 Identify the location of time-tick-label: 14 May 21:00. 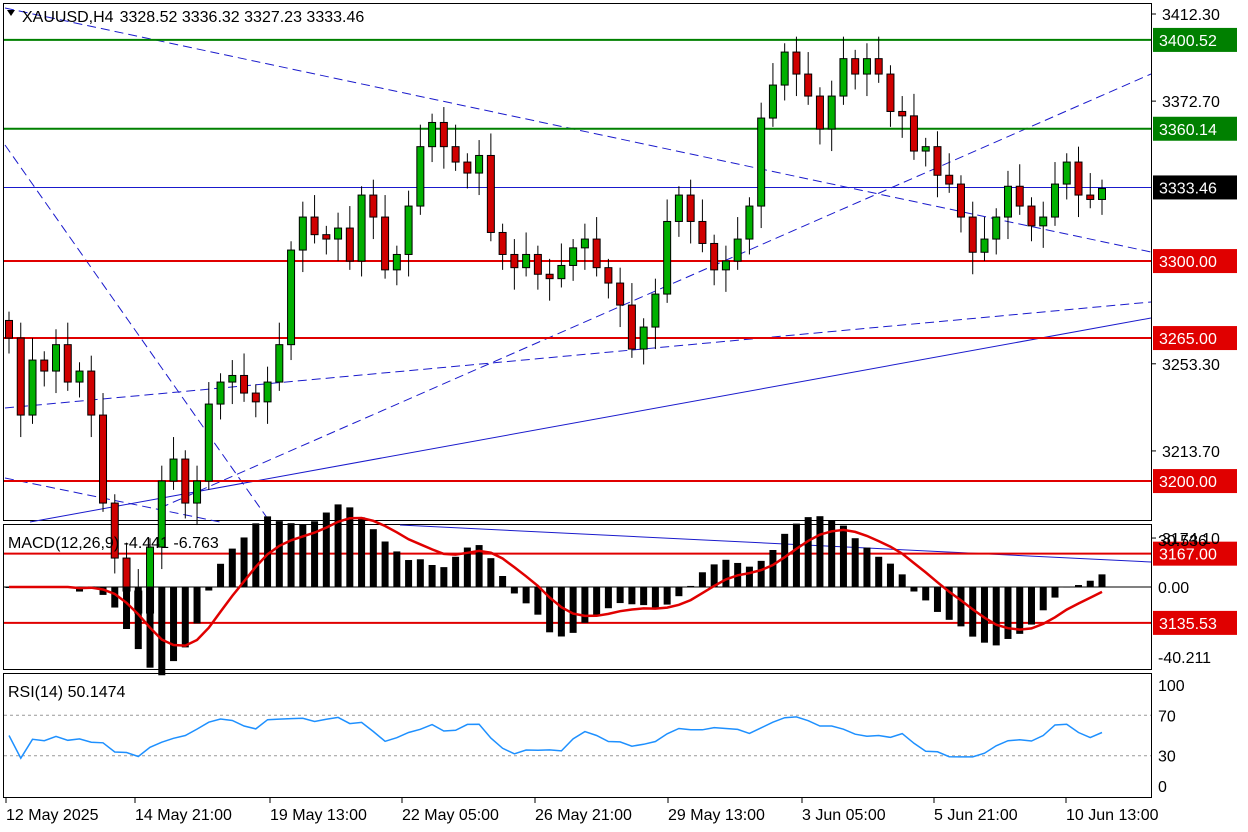
(183, 815).